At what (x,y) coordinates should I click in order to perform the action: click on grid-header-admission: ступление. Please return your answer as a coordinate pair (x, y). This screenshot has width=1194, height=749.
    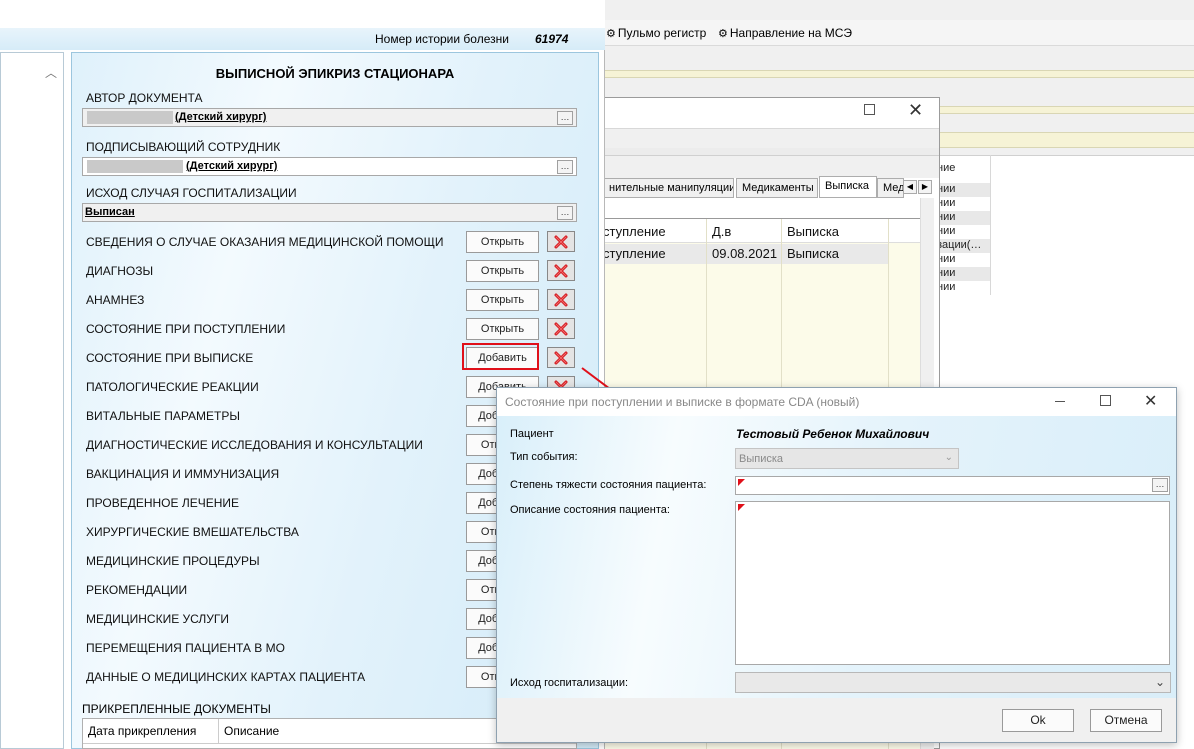
    Looking at the image, I should click on (634, 231).